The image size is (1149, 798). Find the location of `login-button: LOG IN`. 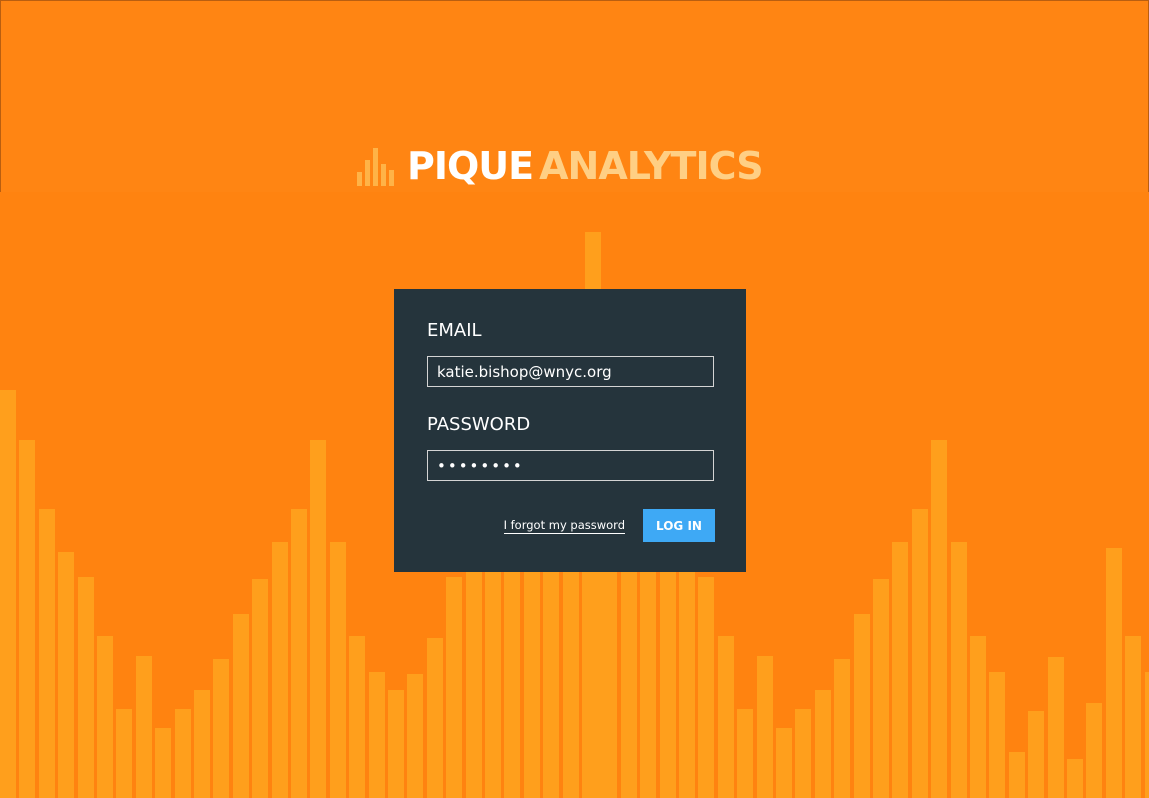

login-button: LOG IN is located at coordinates (679, 525).